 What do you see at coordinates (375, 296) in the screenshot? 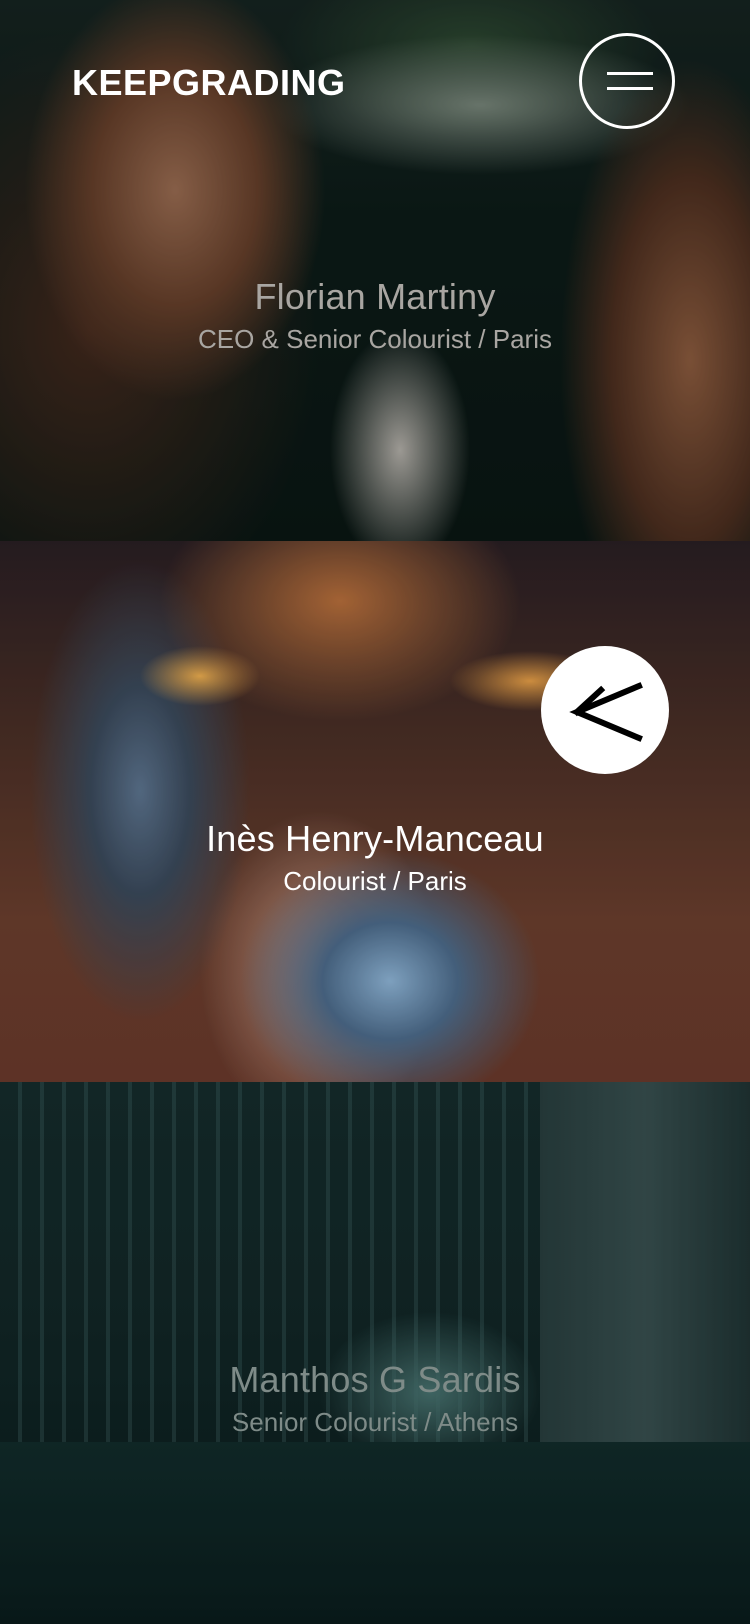
I see `team-member-name: Florian Martiny` at bounding box center [375, 296].